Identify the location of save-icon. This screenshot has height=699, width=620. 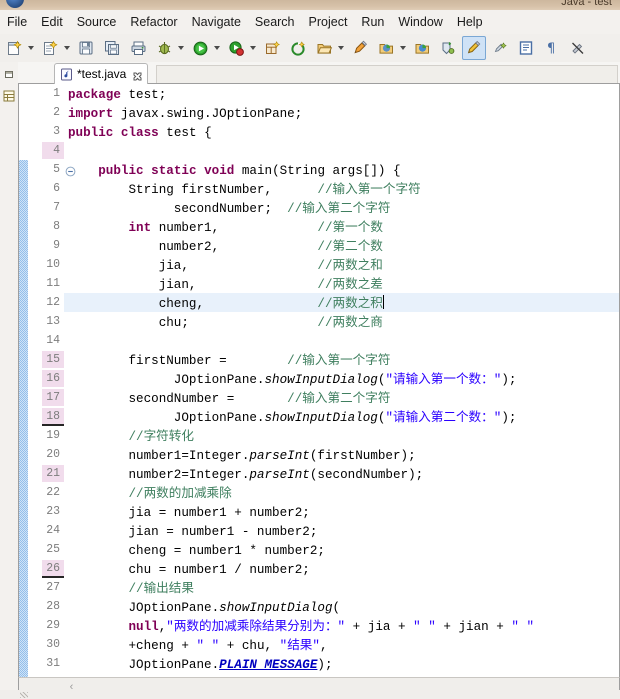
(86, 48).